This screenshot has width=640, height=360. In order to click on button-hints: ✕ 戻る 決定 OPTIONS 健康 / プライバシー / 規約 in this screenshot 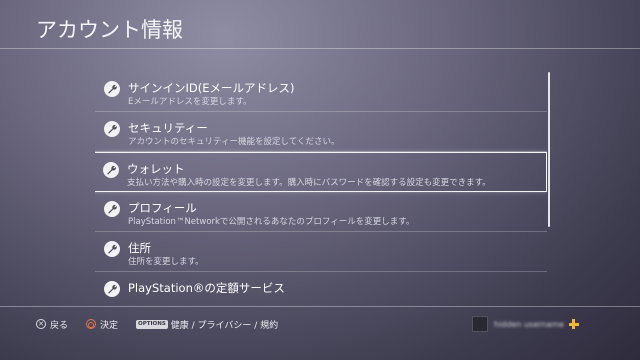, I will do `click(166, 324)`.